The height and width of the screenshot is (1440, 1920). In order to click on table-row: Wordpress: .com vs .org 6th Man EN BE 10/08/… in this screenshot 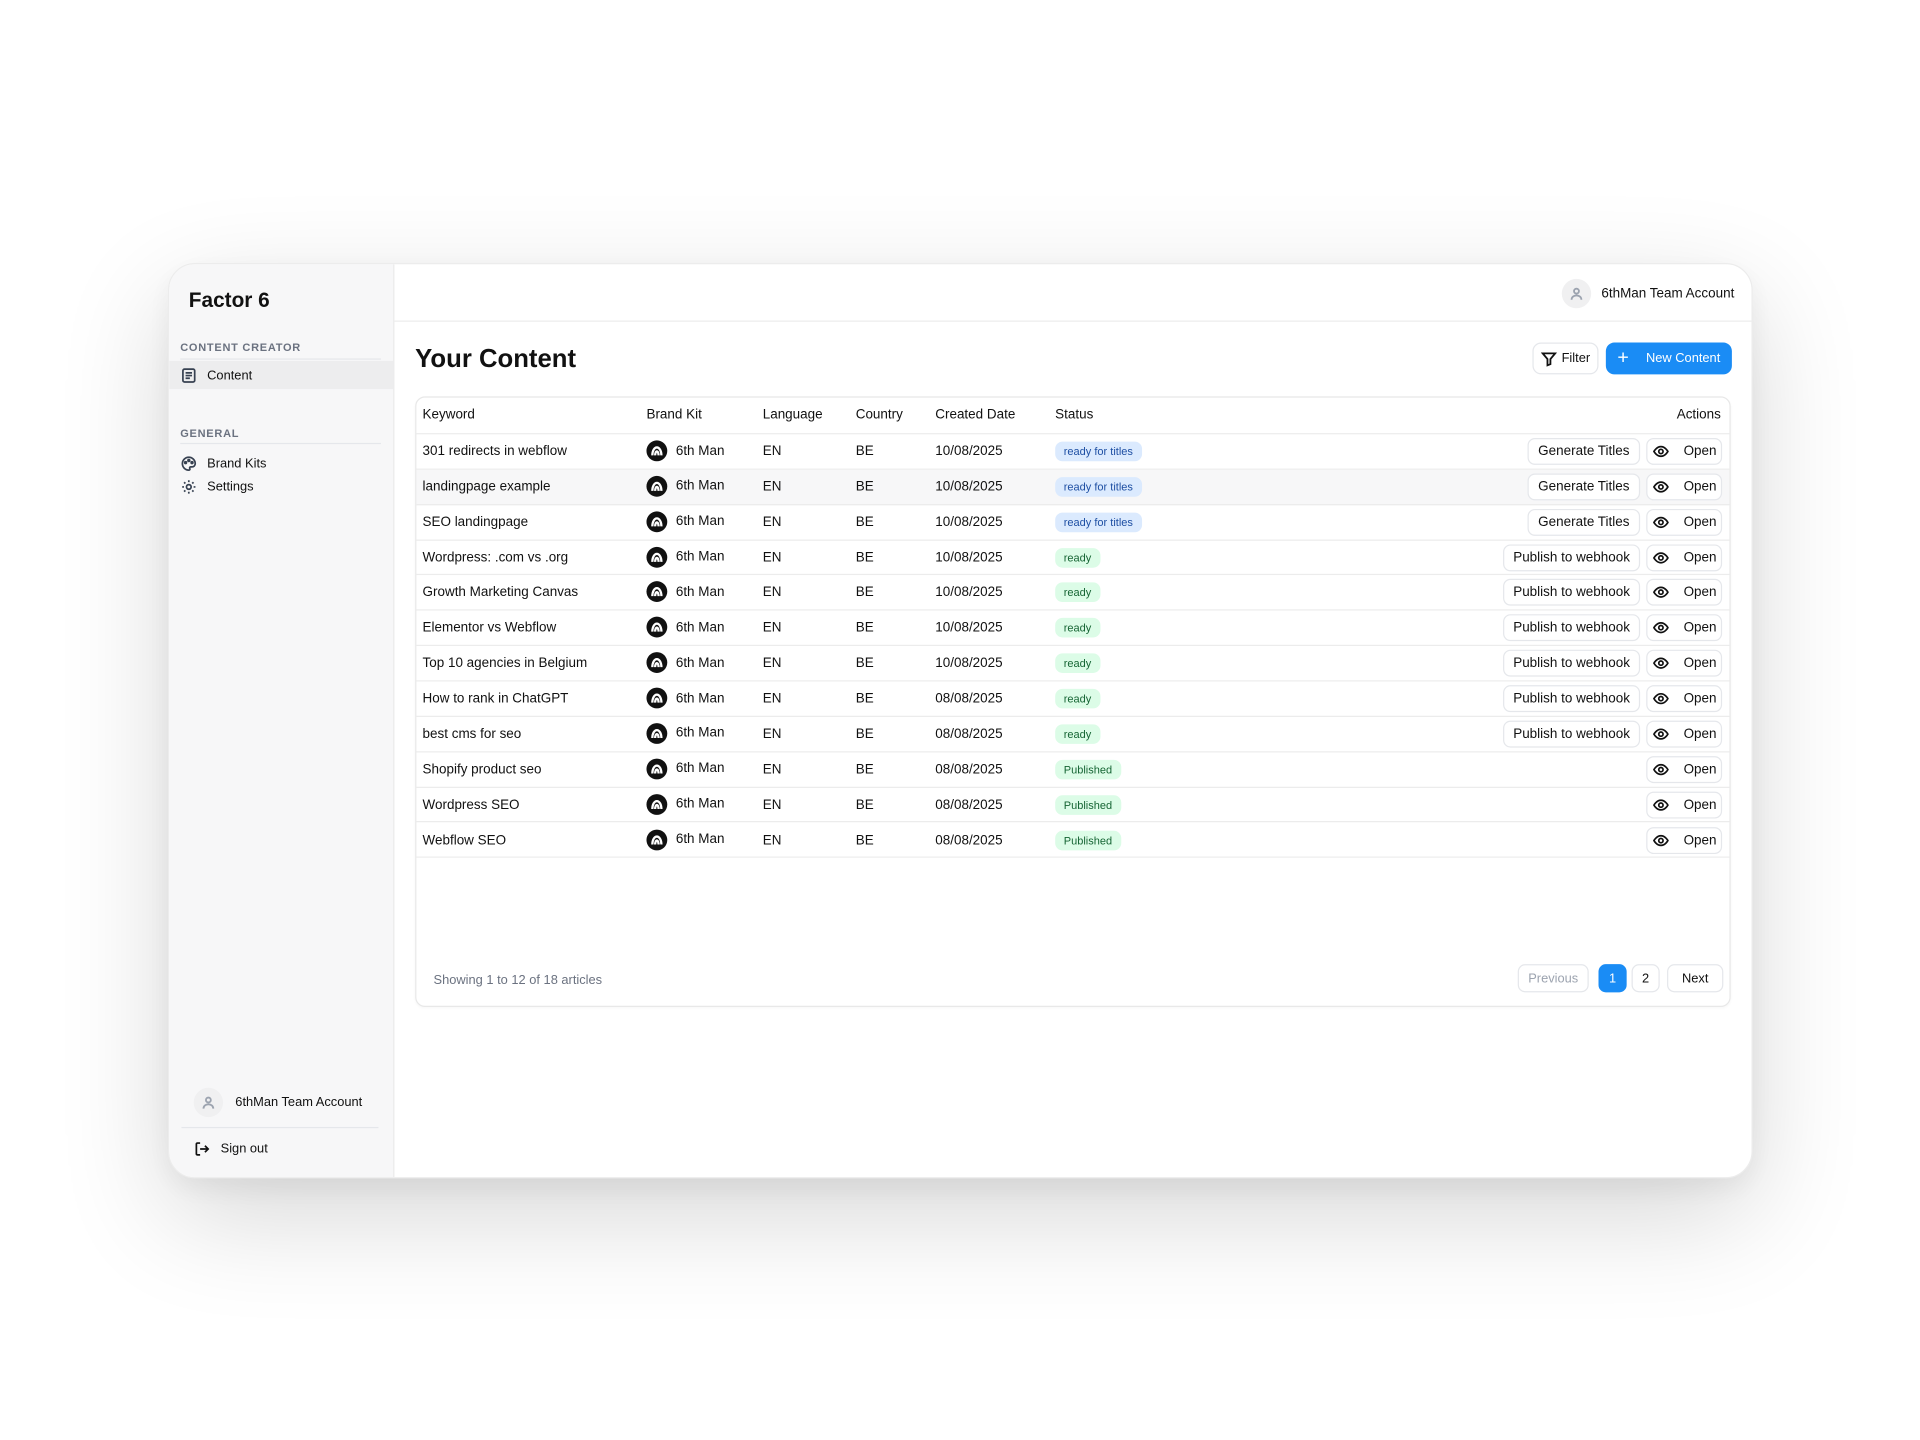, I will do `click(1073, 558)`.